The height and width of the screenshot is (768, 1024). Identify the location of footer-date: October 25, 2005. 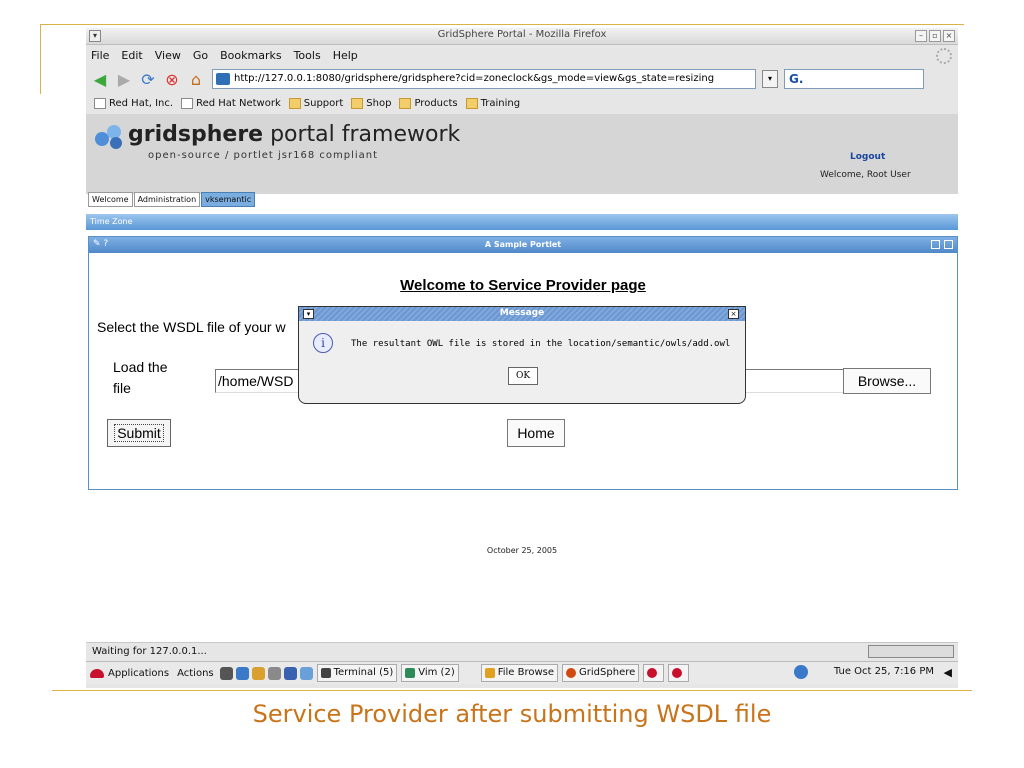
(522, 550).